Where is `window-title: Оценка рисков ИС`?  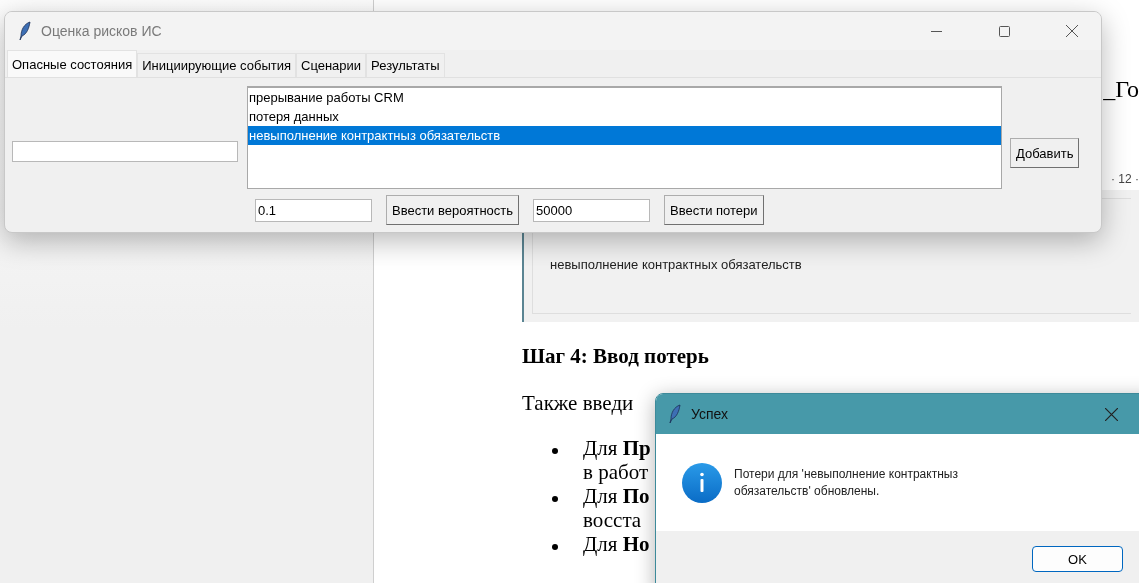
window-title: Оценка рисков ИС is located at coordinates (102, 31).